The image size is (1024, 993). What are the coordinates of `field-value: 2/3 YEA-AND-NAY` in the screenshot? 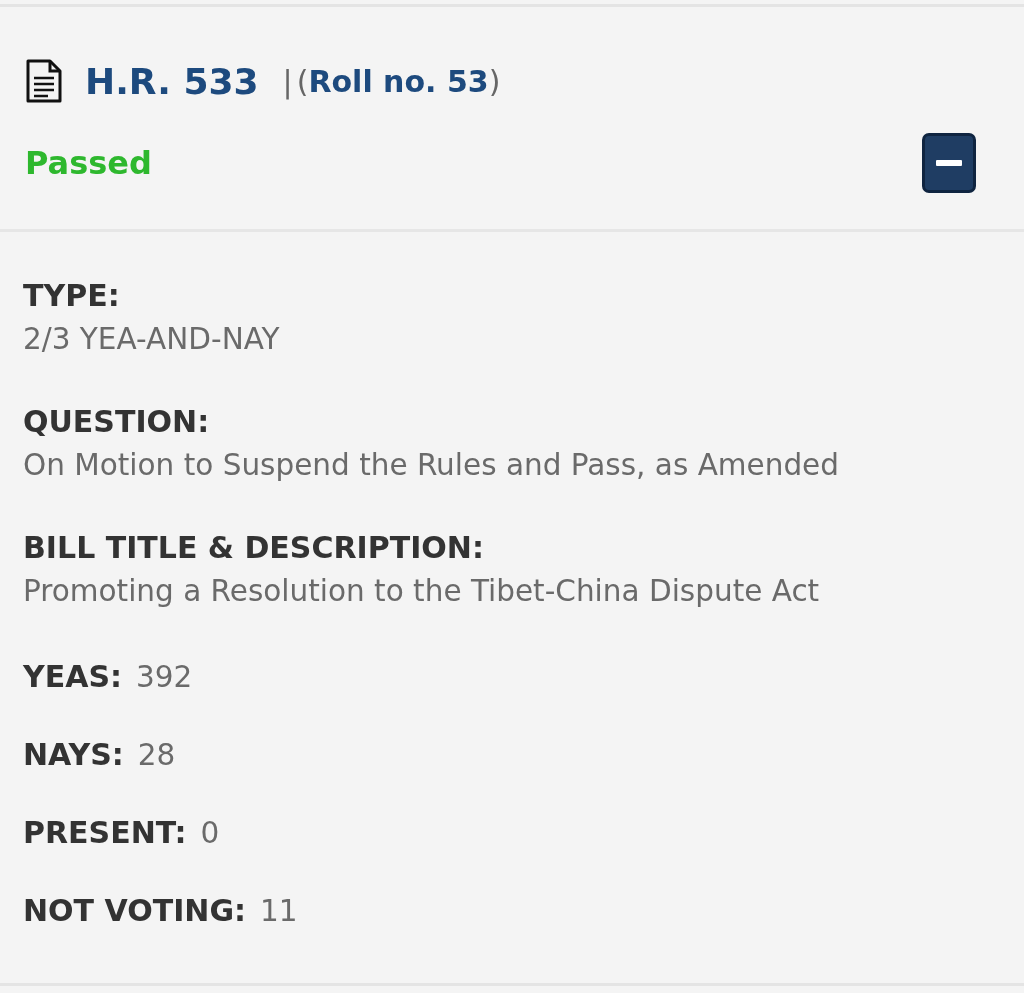 It's located at (152, 339).